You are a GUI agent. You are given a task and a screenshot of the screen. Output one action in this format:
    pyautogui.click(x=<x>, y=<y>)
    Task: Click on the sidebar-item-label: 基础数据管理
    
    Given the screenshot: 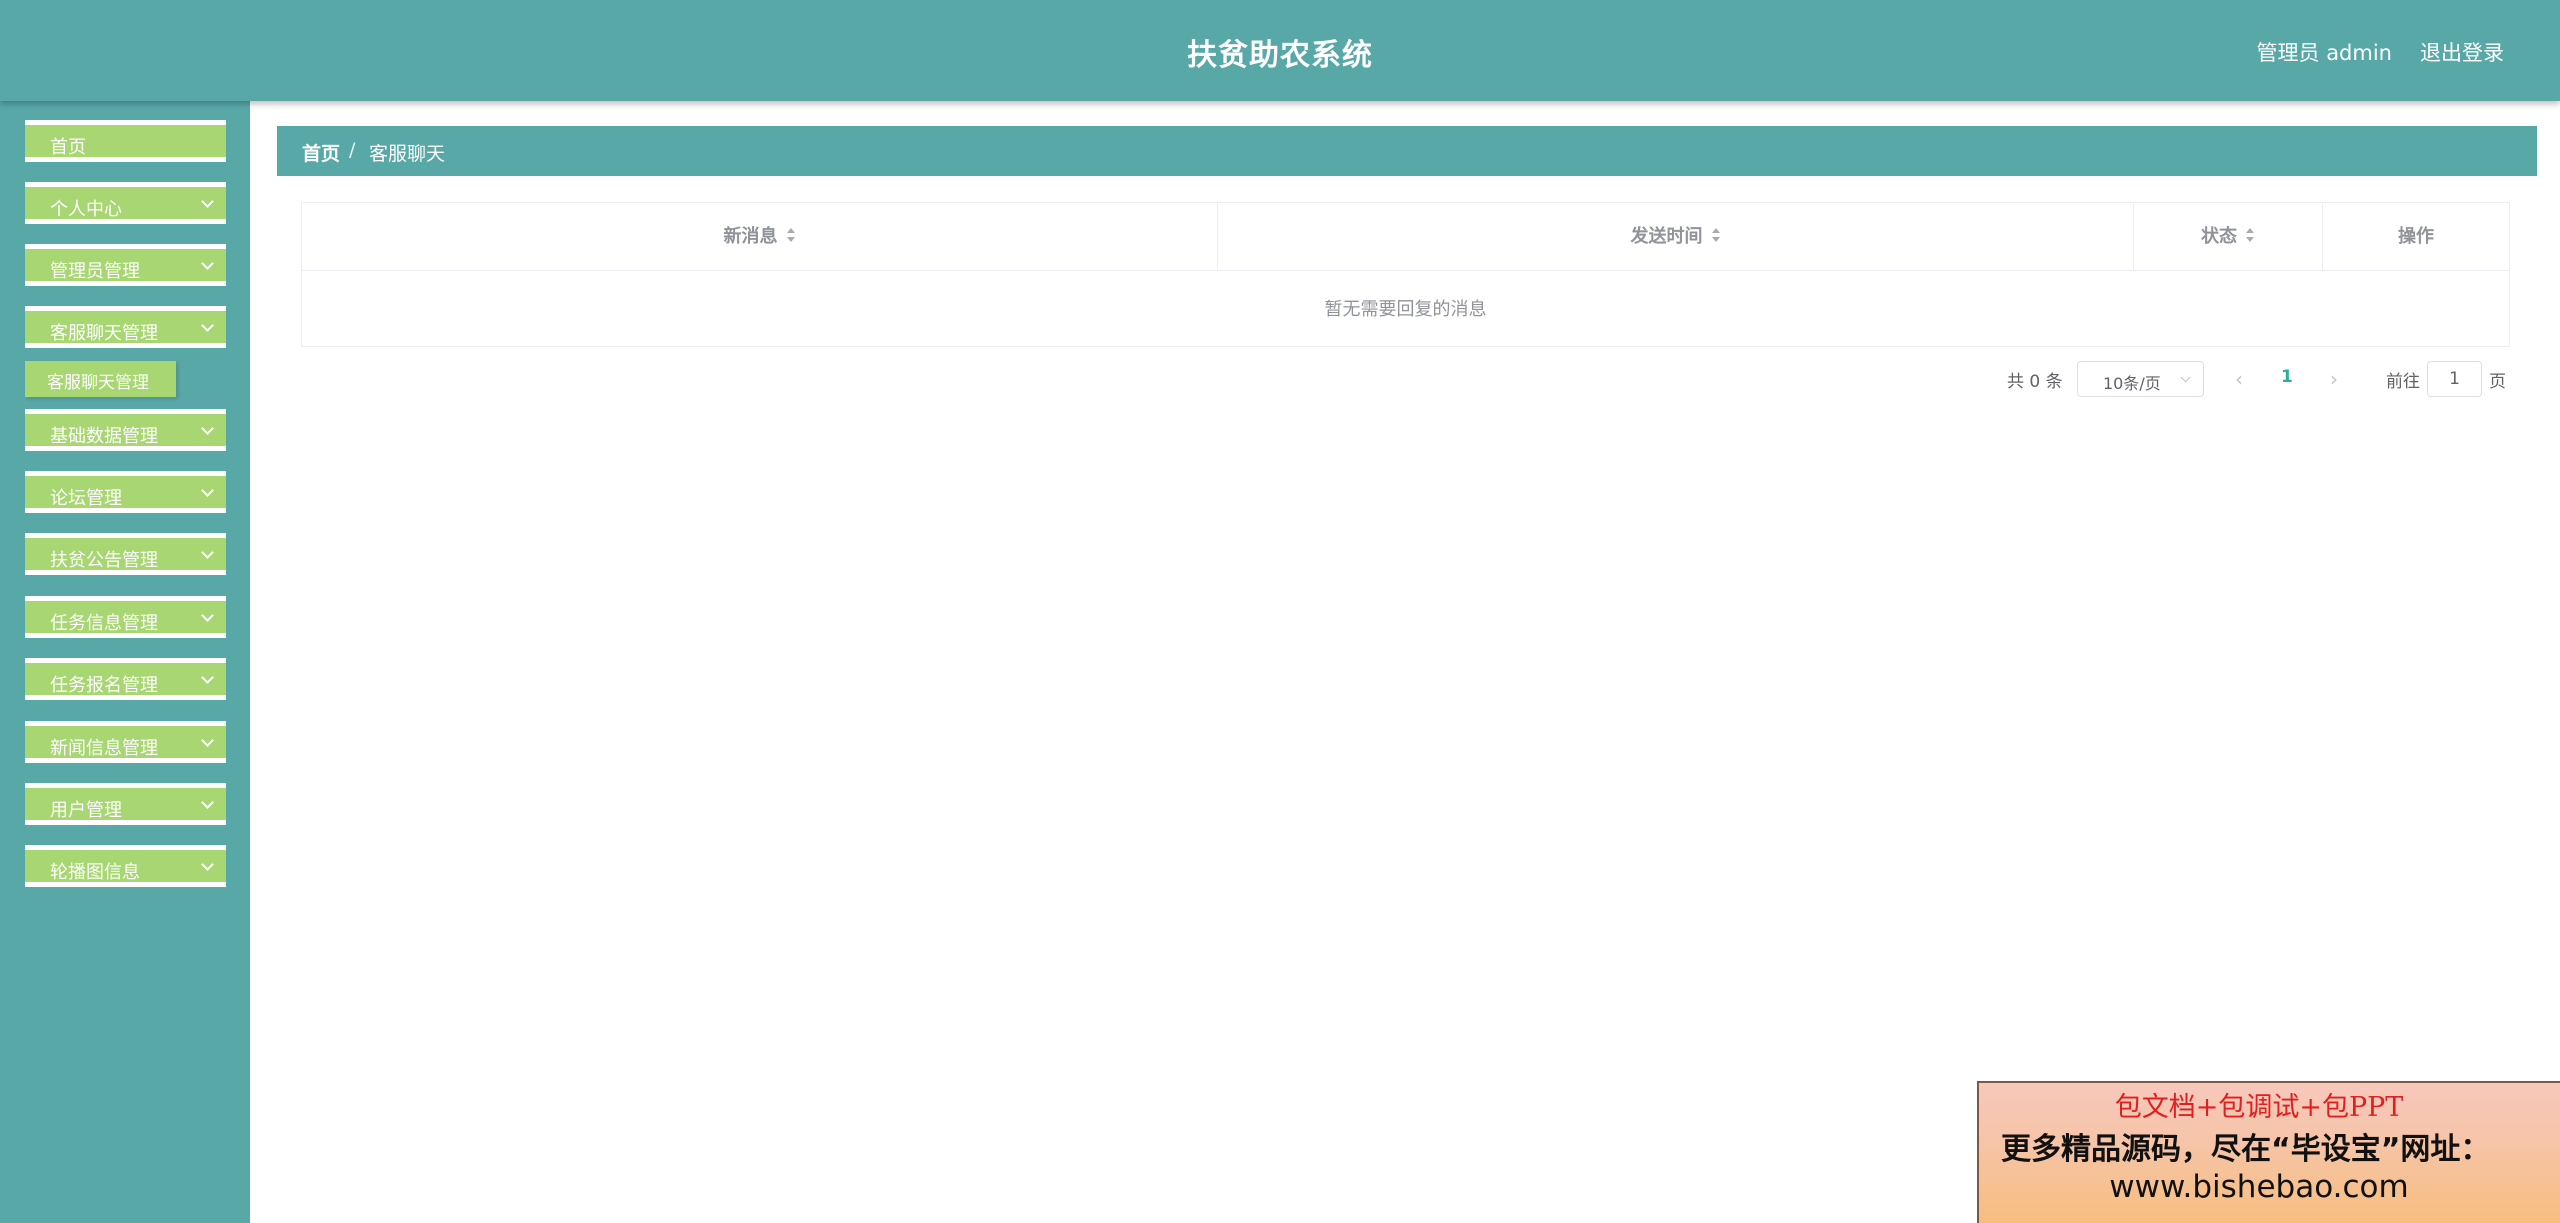 What is the action you would take?
    pyautogui.click(x=104, y=436)
    